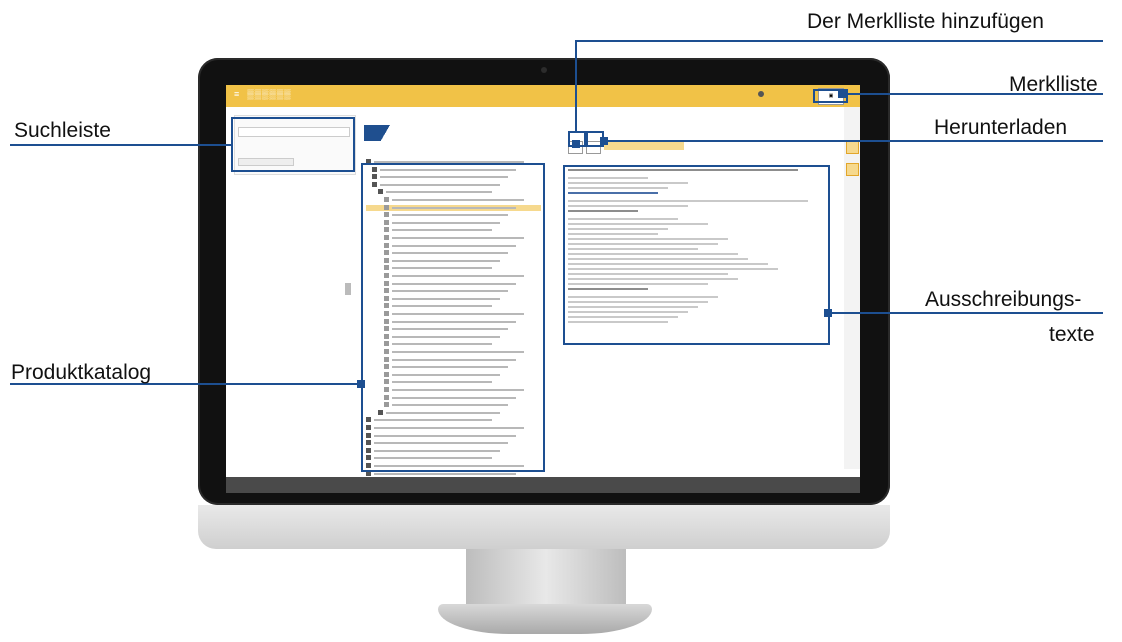 The image size is (1122, 642). Describe the element at coordinates (852, 288) in the screenshot. I see `right-rail` at that location.